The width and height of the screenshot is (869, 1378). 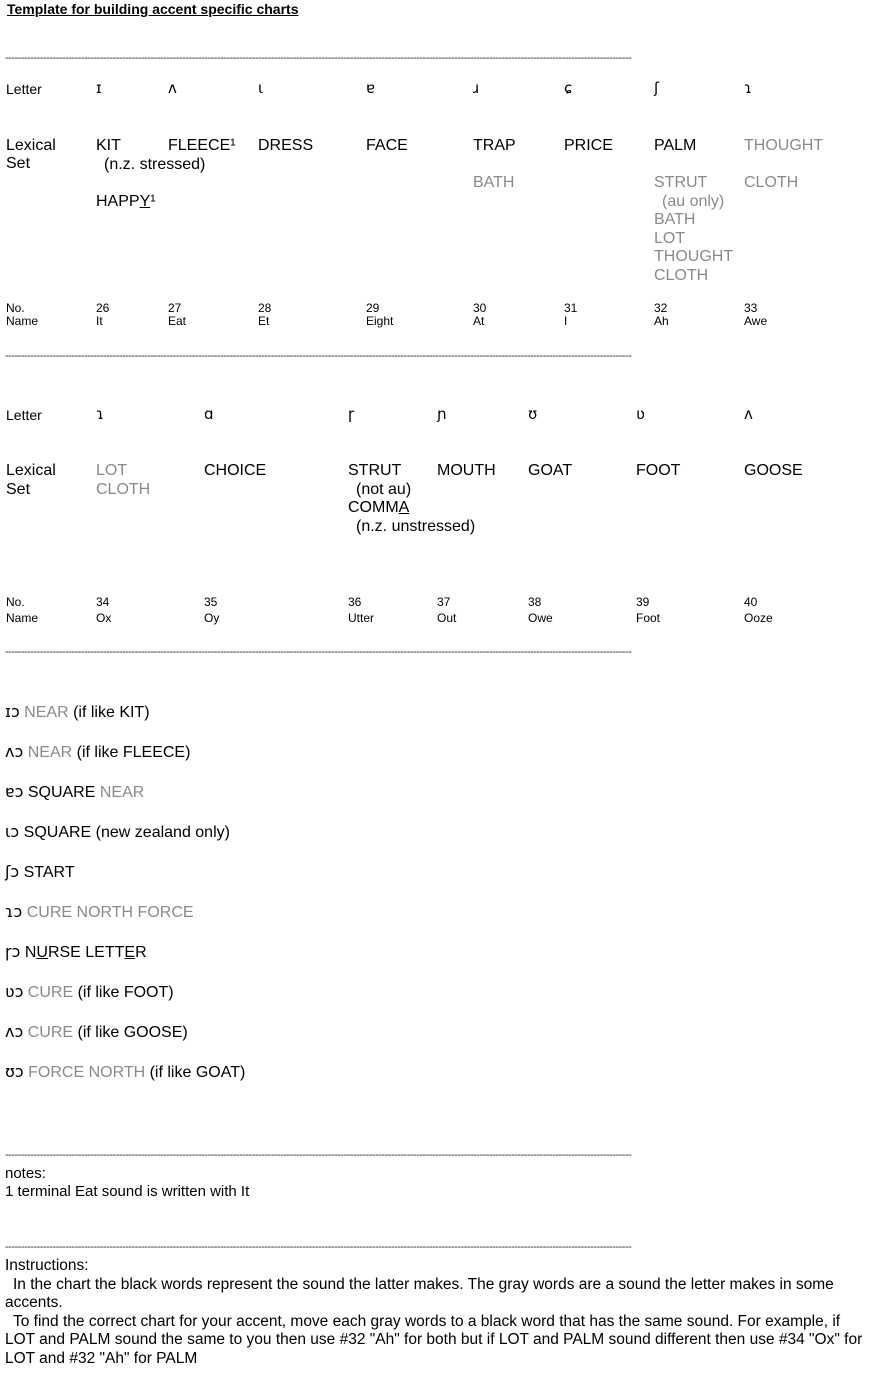 What do you see at coordinates (494, 145) in the screenshot?
I see `lexical-word: TRAP` at bounding box center [494, 145].